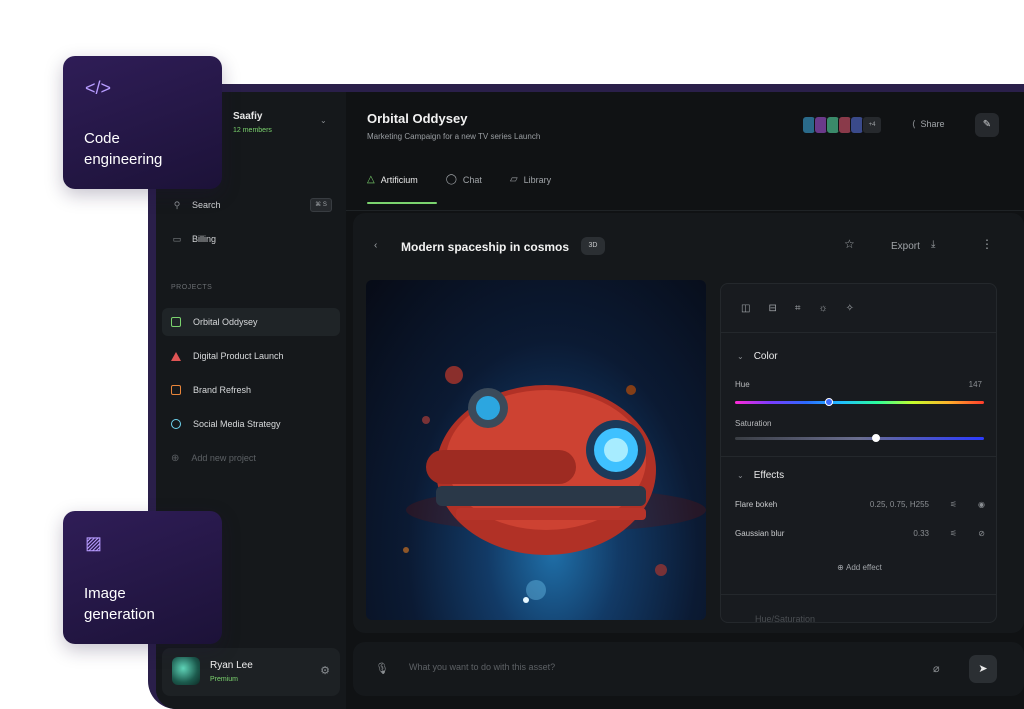  Describe the element at coordinates (859, 438) in the screenshot. I see `saturation-slider` at that location.